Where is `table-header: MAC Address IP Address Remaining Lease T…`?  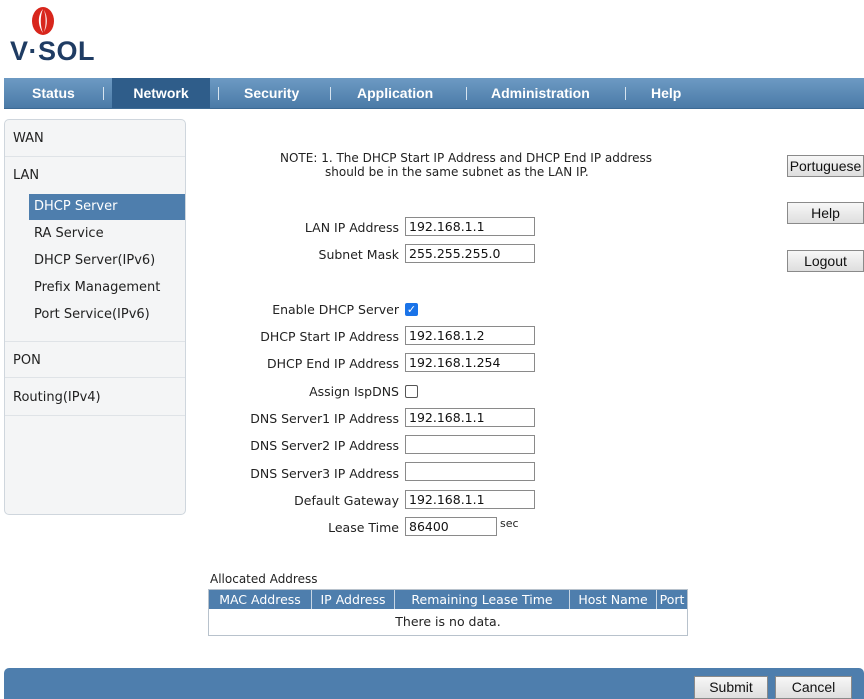 table-header: MAC Address IP Address Remaining Lease T… is located at coordinates (448, 599).